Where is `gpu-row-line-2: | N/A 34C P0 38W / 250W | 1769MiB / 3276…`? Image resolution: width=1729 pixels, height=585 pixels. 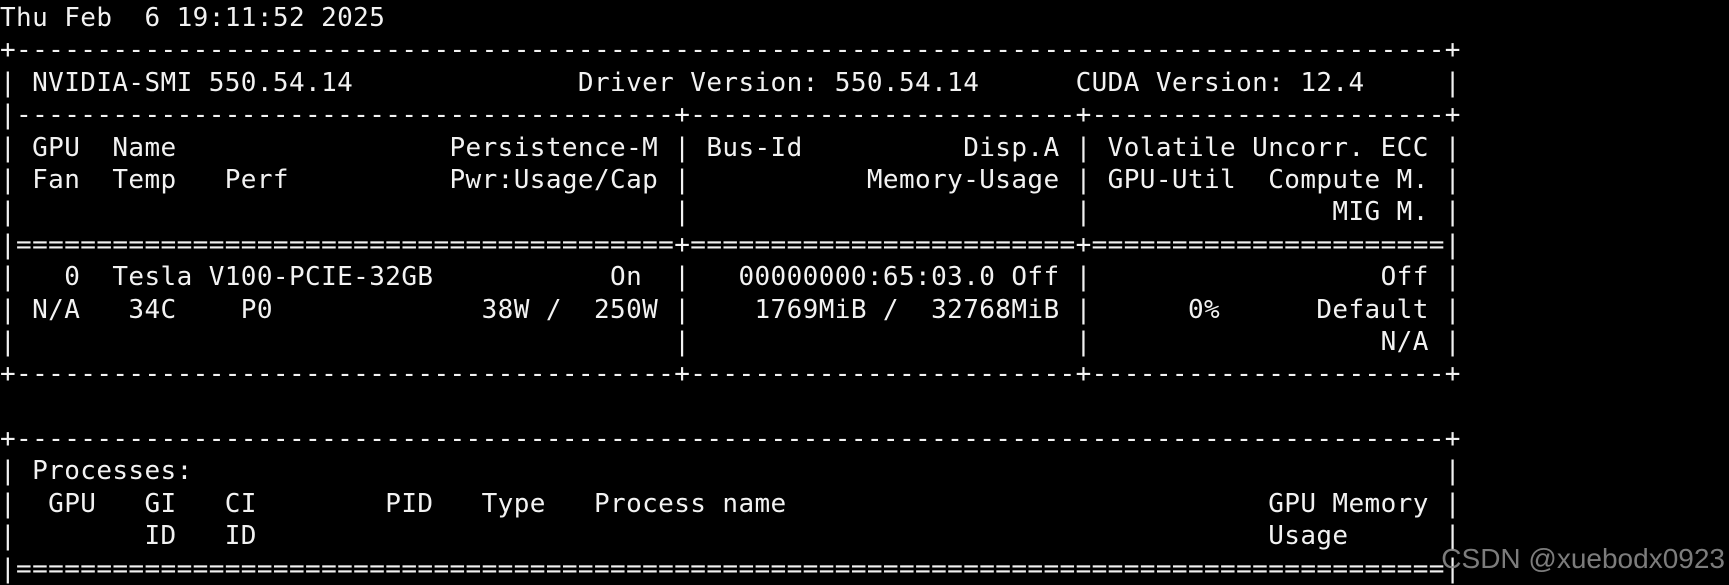
gpu-row-line-2: | N/A 34C P0 38W / 250W | 1769MiB / 3276… is located at coordinates (730, 309).